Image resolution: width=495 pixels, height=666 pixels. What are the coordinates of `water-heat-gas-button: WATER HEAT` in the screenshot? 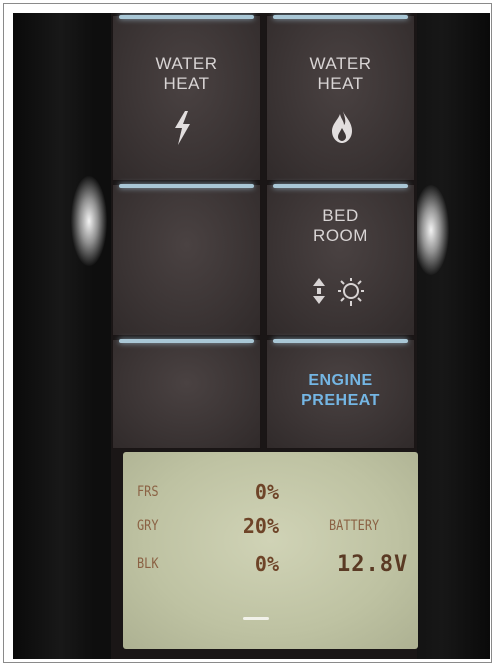 It's located at (340, 98).